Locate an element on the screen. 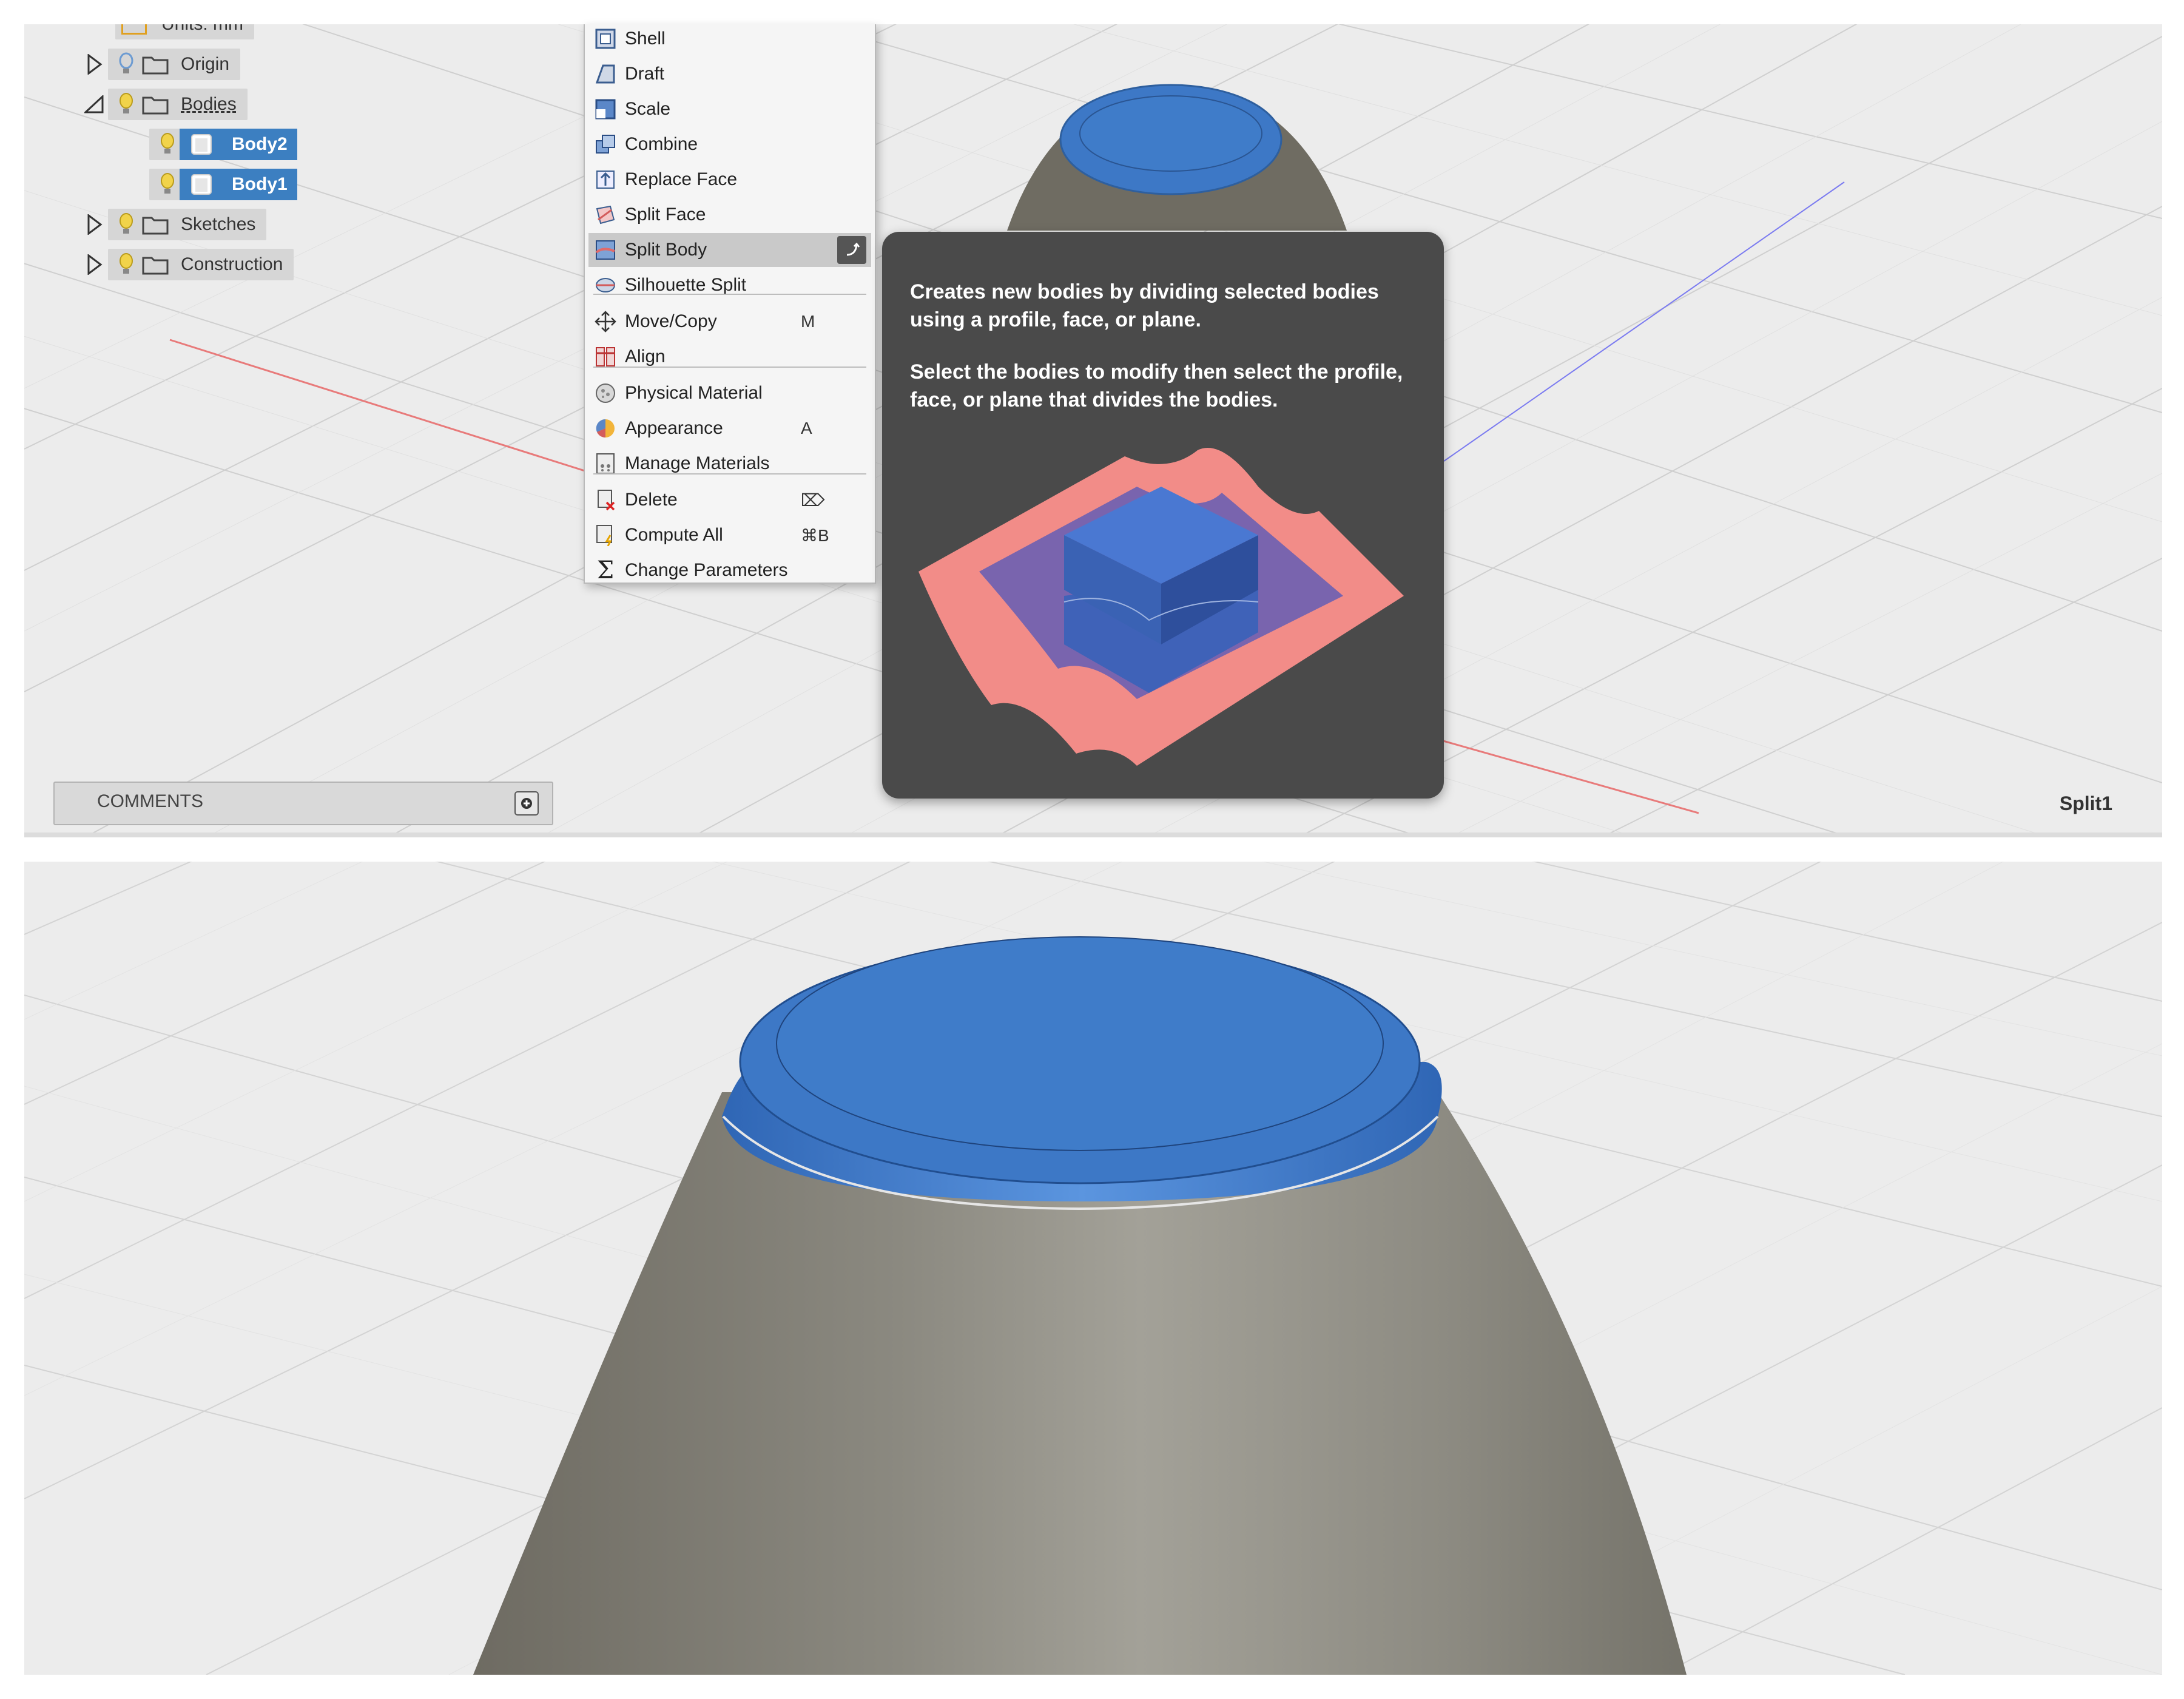 This screenshot has width=2184, height=1699. shortcut-label: A is located at coordinates (806, 428).